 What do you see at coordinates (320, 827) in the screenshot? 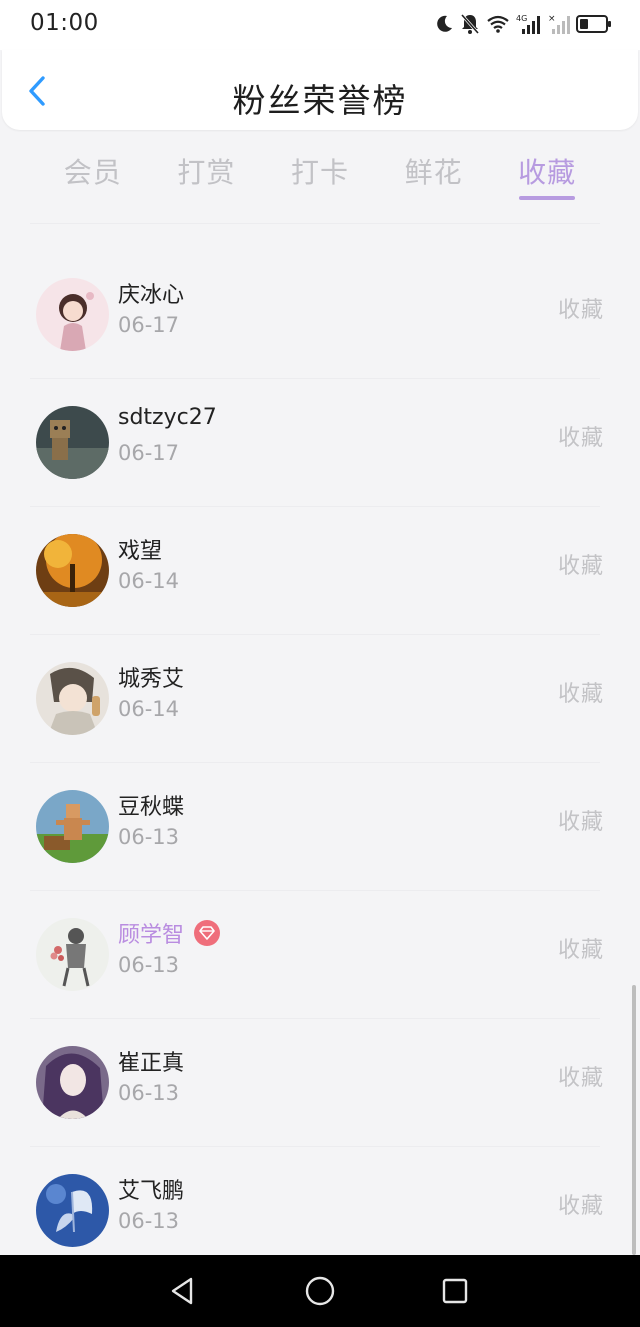
I see `list-item: 豆秋蝶 06-13 收藏` at bounding box center [320, 827].